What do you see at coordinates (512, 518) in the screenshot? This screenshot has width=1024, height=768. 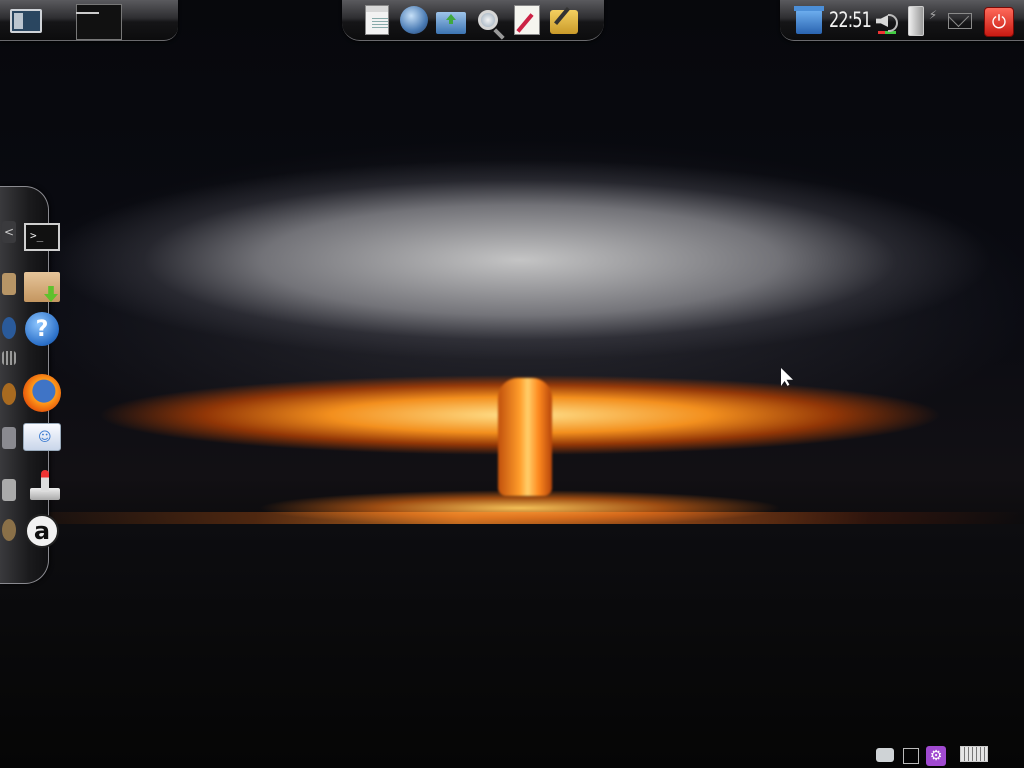 I see `wallpaper-horizon` at bounding box center [512, 518].